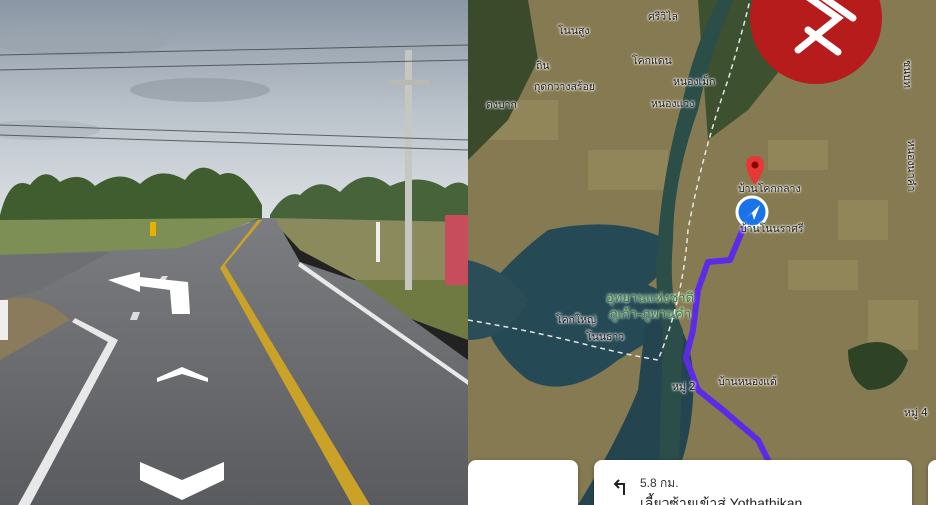 This screenshot has width=936, height=505. I want to click on map-label: โคกแดน, so click(652, 61).